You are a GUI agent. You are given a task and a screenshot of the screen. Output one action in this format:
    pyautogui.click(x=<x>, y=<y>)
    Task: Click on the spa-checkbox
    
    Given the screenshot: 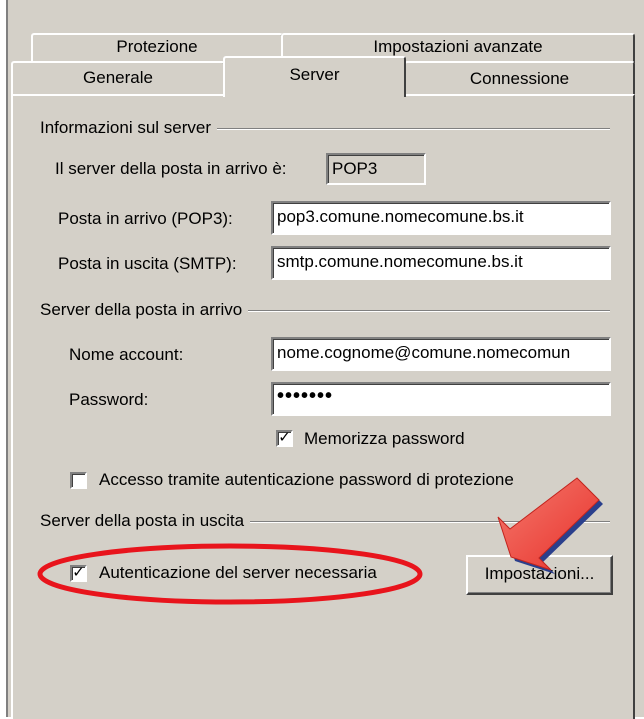 What is the action you would take?
    pyautogui.click(x=78, y=480)
    